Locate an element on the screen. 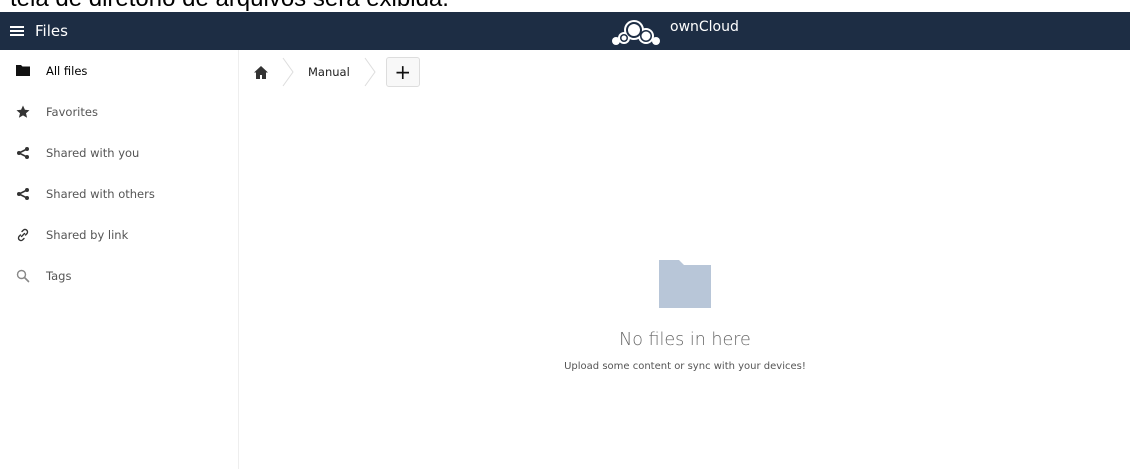 Image resolution: width=1130 pixels, height=469 pixels. app-menu-button: Files is located at coordinates (39, 31).